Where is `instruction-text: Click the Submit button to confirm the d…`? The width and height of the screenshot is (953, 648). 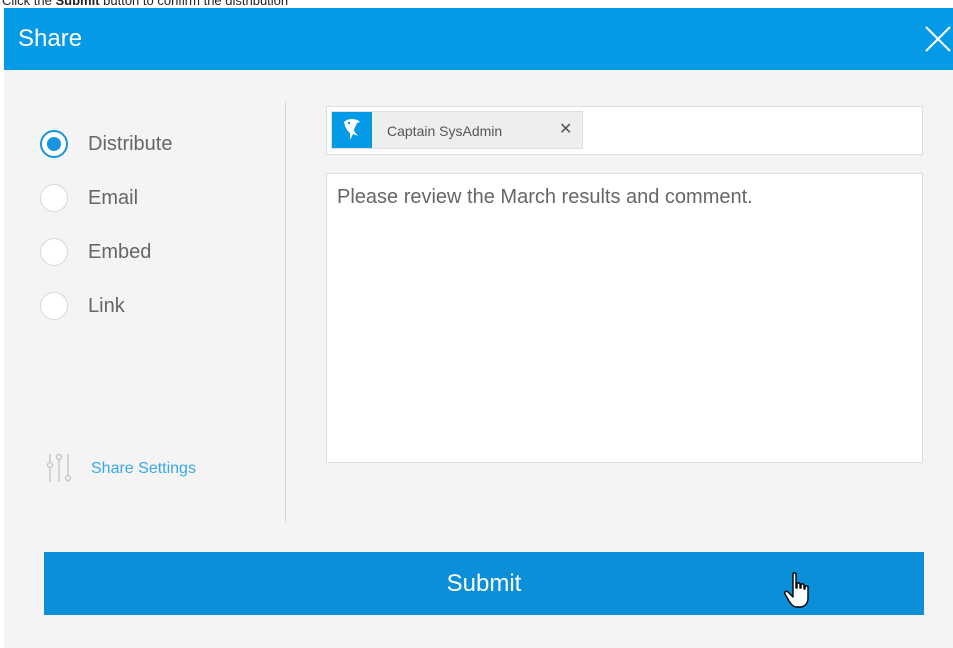
instruction-text: Click the Submit button to confirm the d… is located at coordinates (145, 4).